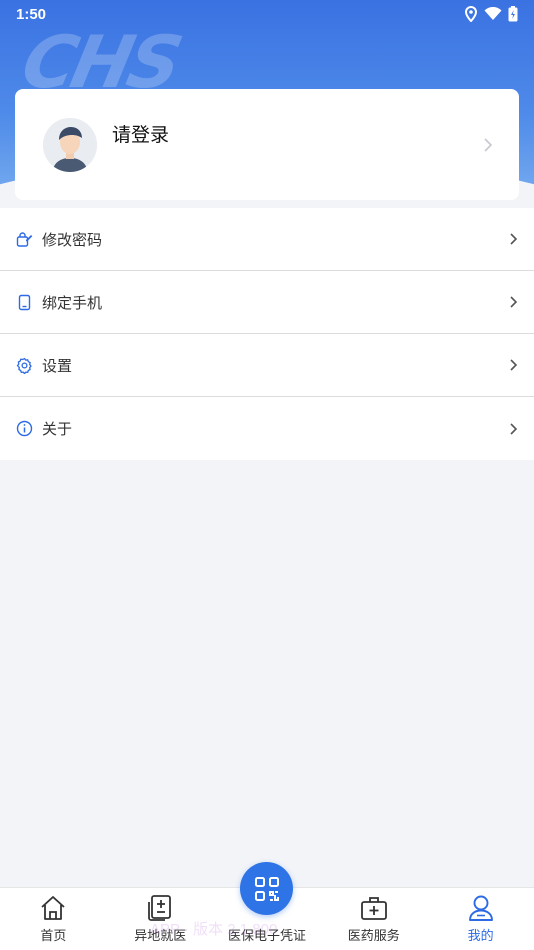 The width and height of the screenshot is (534, 950). Describe the element at coordinates (267, 365) in the screenshot. I see `menu-item-settings: 设置` at that location.